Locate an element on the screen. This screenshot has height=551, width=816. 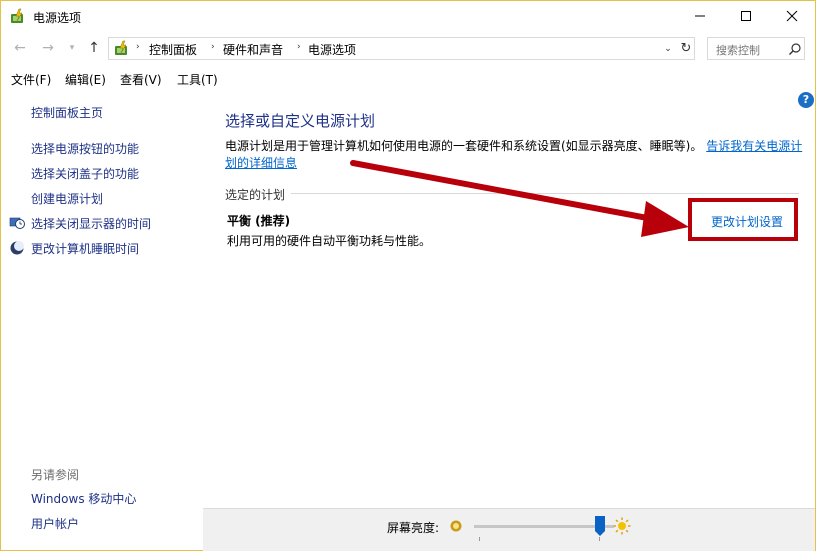
recent-locations-chevron-icon: ▾ is located at coordinates (72, 48).